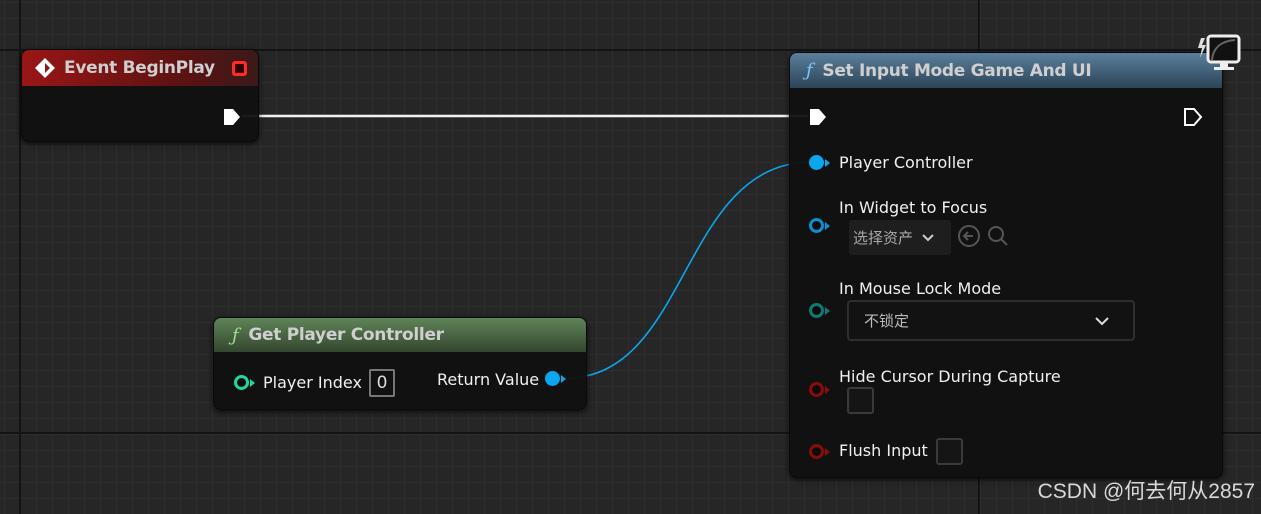 The image size is (1261, 514). I want to click on flush-input-label: Flush Input, so click(883, 450).